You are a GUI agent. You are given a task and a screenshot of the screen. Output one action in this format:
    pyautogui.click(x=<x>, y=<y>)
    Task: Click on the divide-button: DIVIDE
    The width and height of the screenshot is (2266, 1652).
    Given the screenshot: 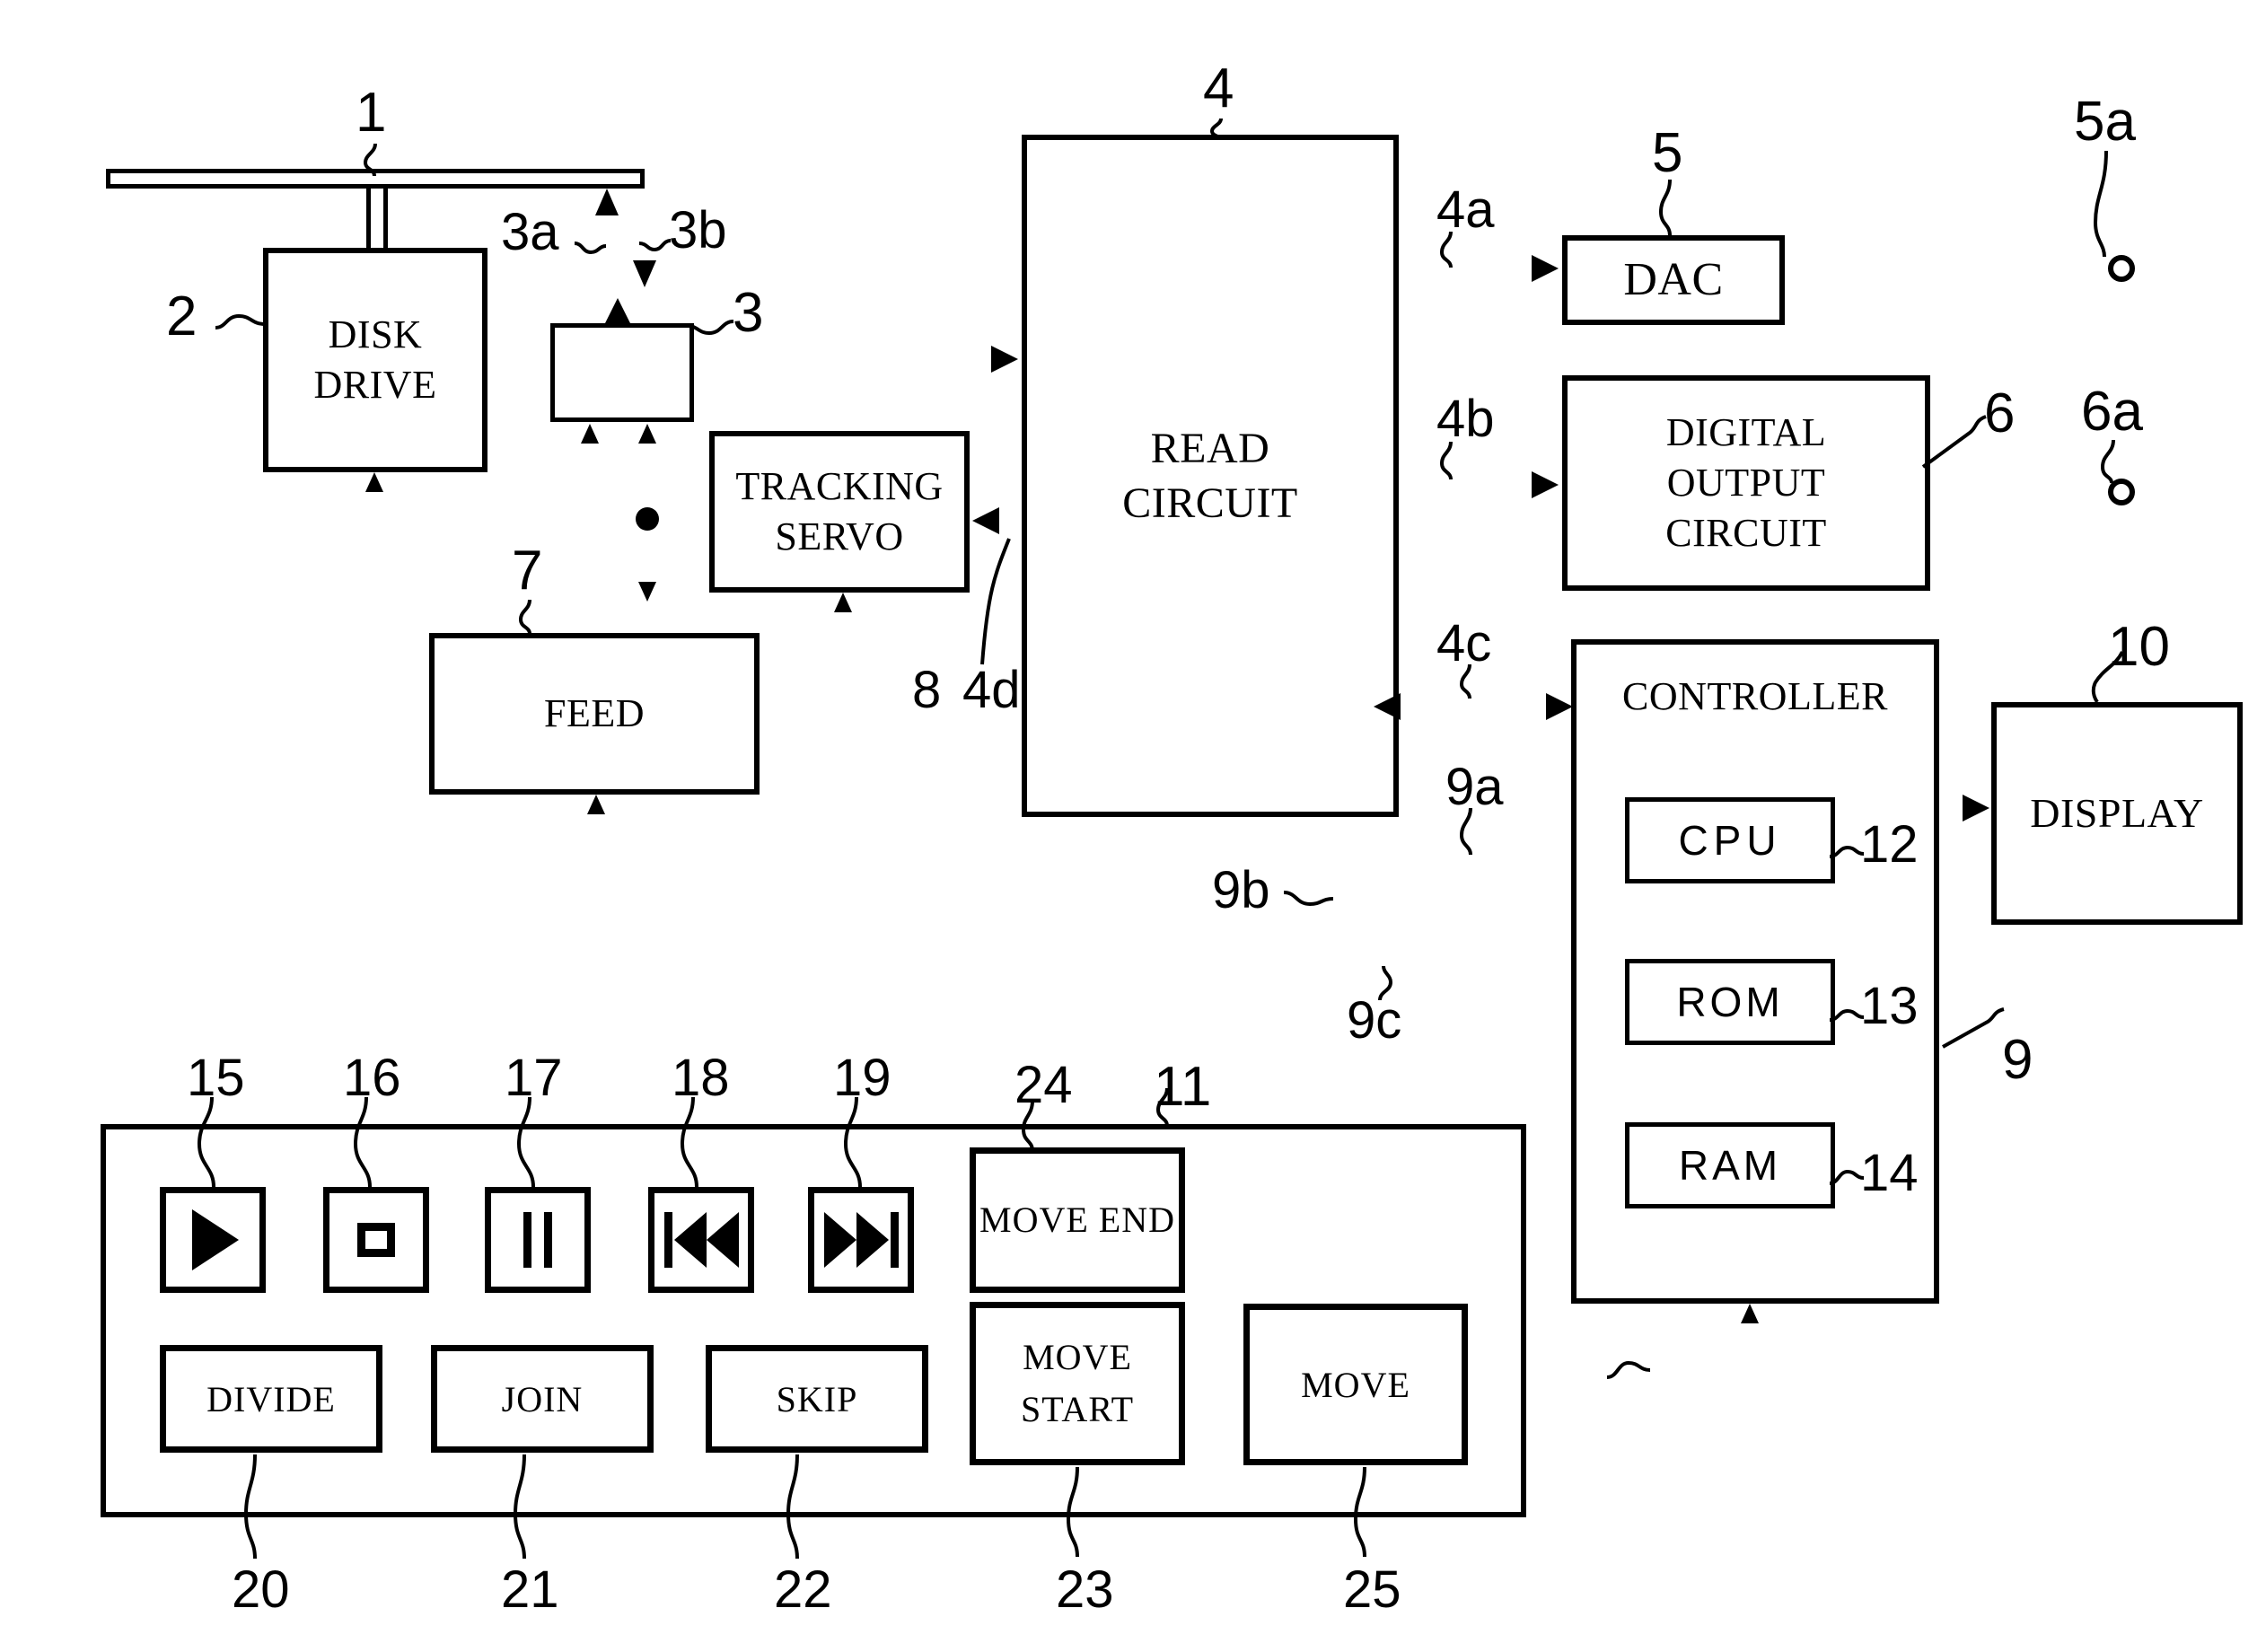 What is the action you would take?
    pyautogui.click(x=271, y=1399)
    